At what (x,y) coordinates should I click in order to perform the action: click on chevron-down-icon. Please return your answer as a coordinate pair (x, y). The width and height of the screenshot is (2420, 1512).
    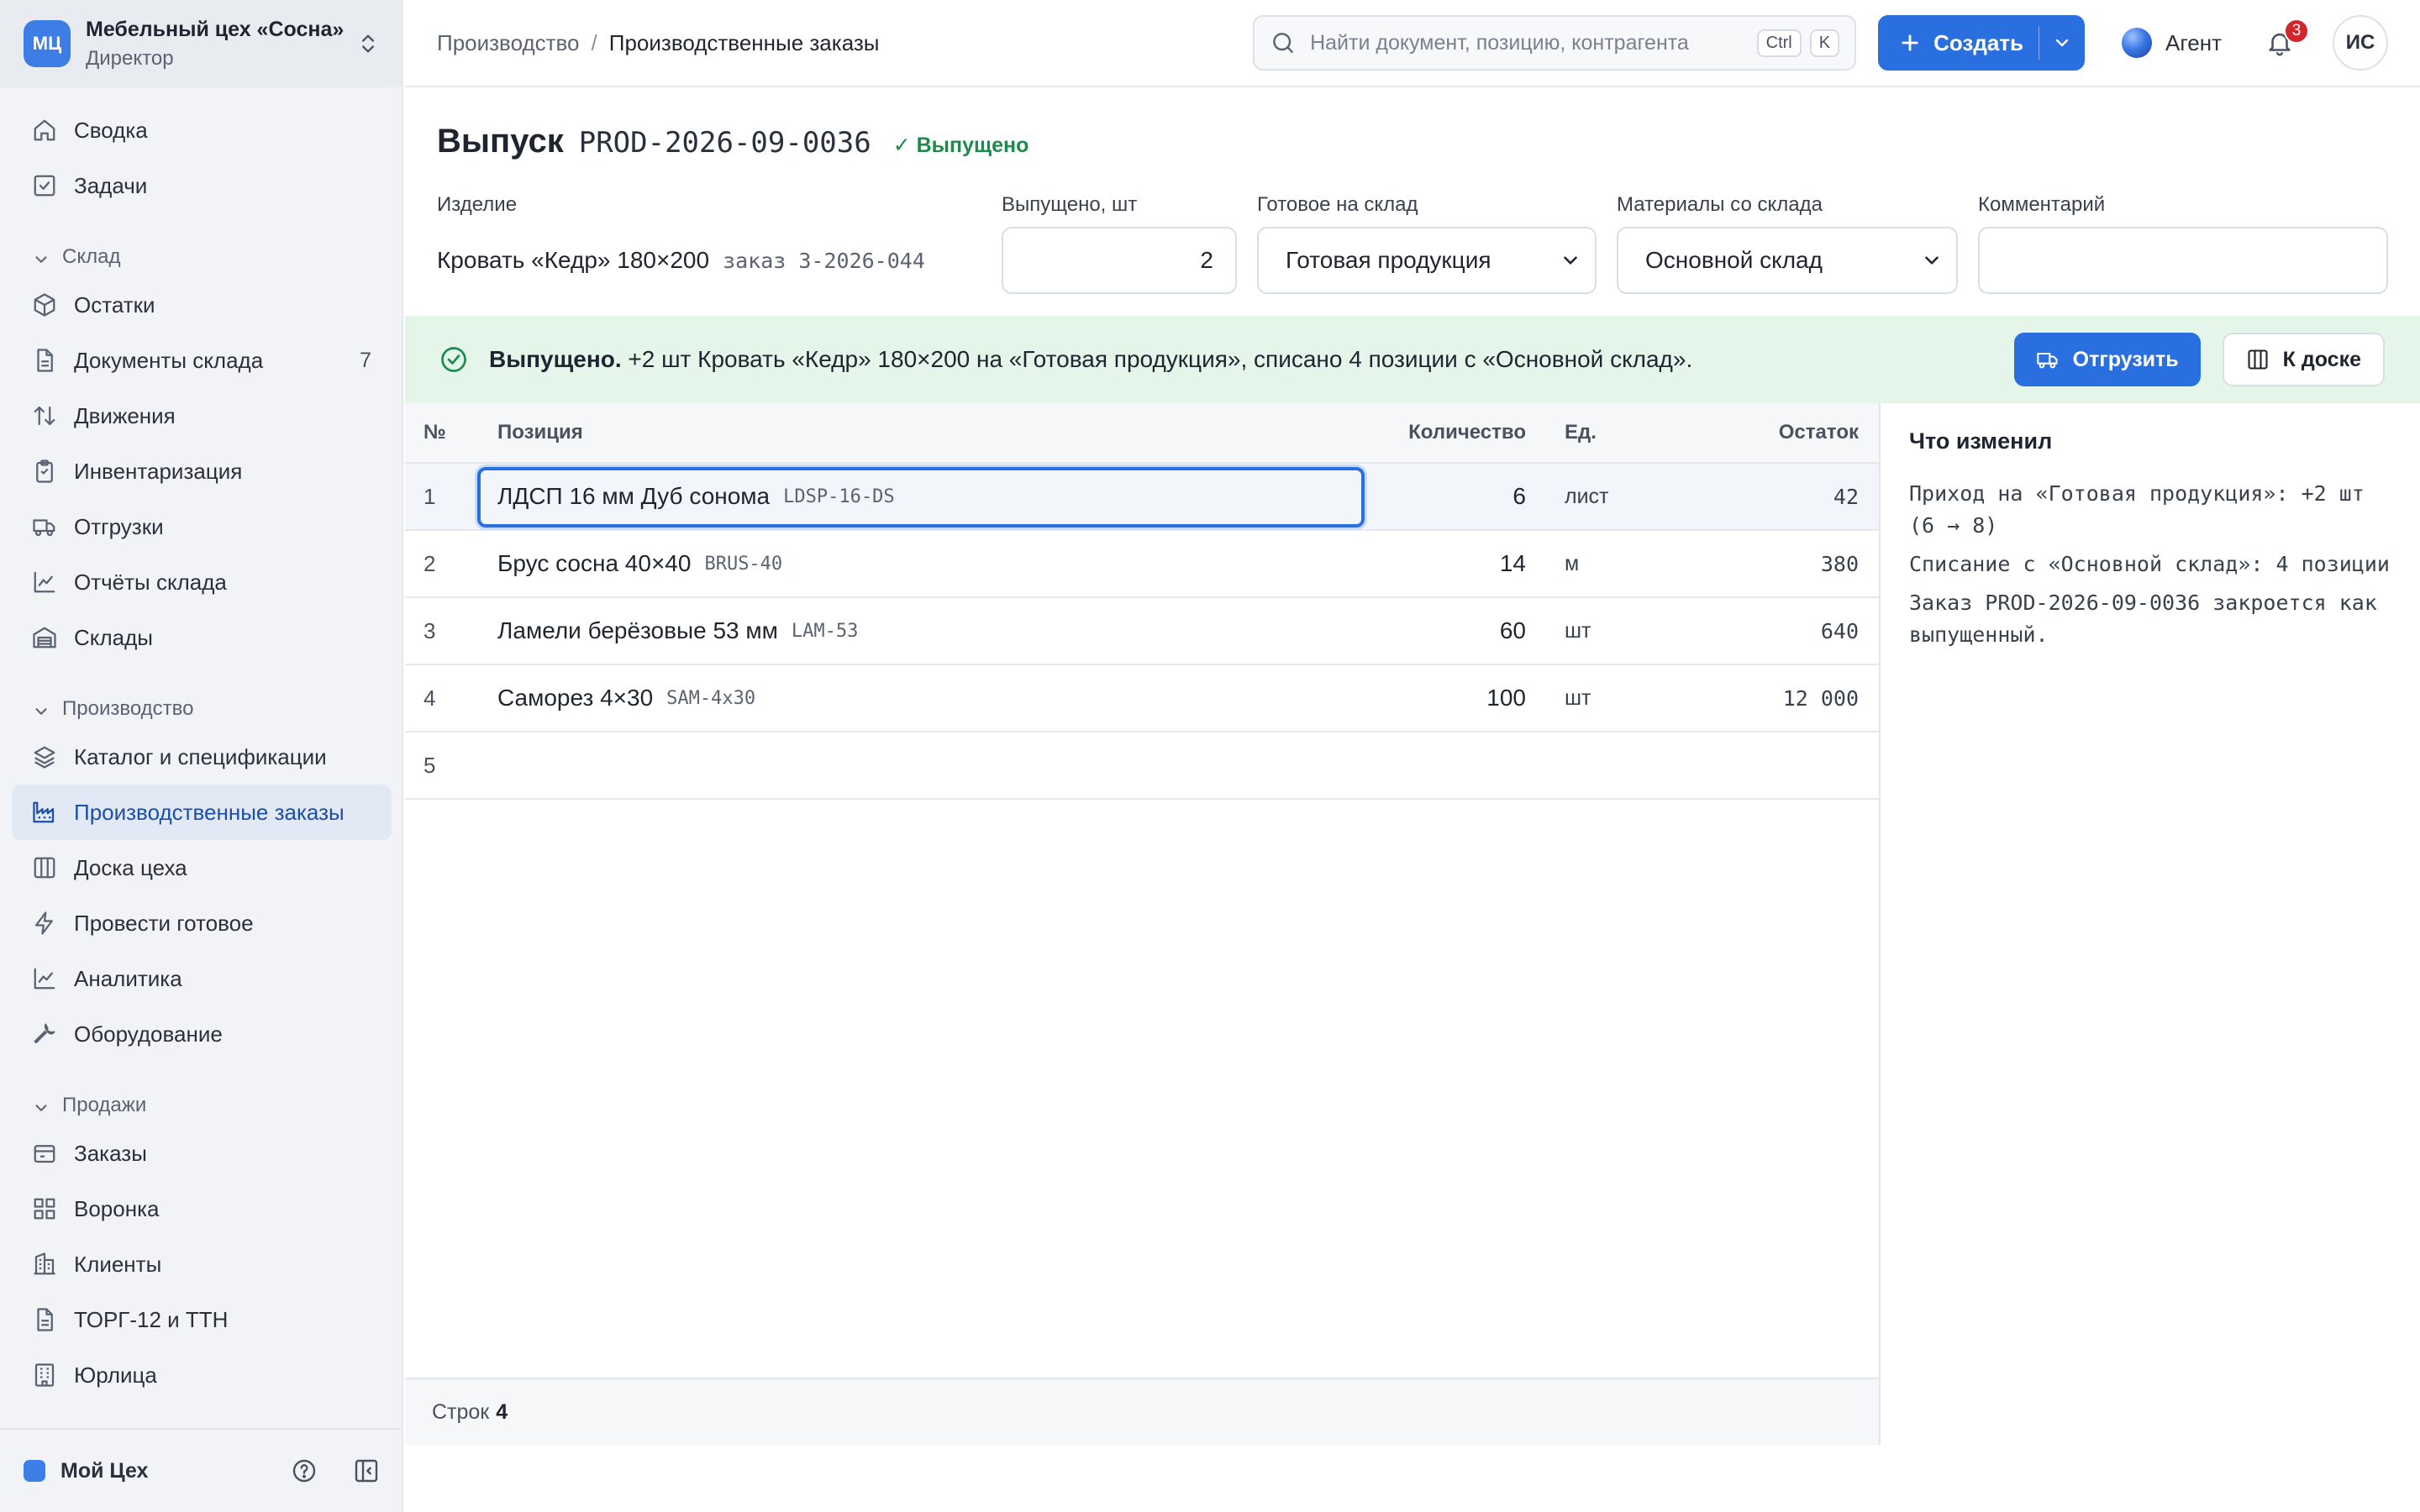
    Looking at the image, I should click on (1570, 260).